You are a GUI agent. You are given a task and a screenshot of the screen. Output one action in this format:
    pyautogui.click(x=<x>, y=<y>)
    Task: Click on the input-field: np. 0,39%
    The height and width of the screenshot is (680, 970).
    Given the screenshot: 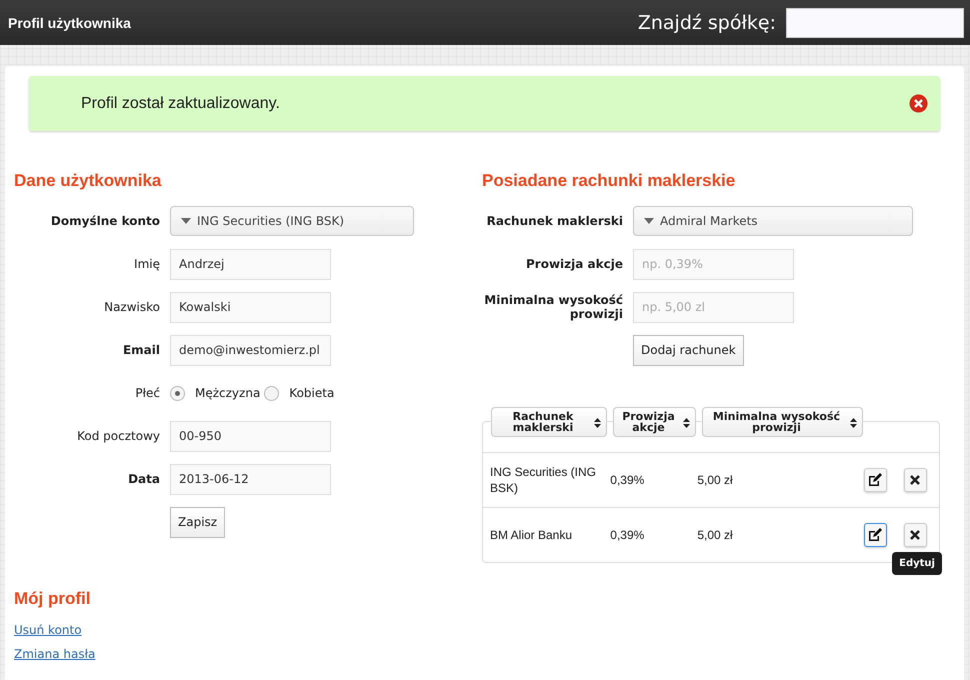 What is the action you would take?
    pyautogui.click(x=713, y=264)
    